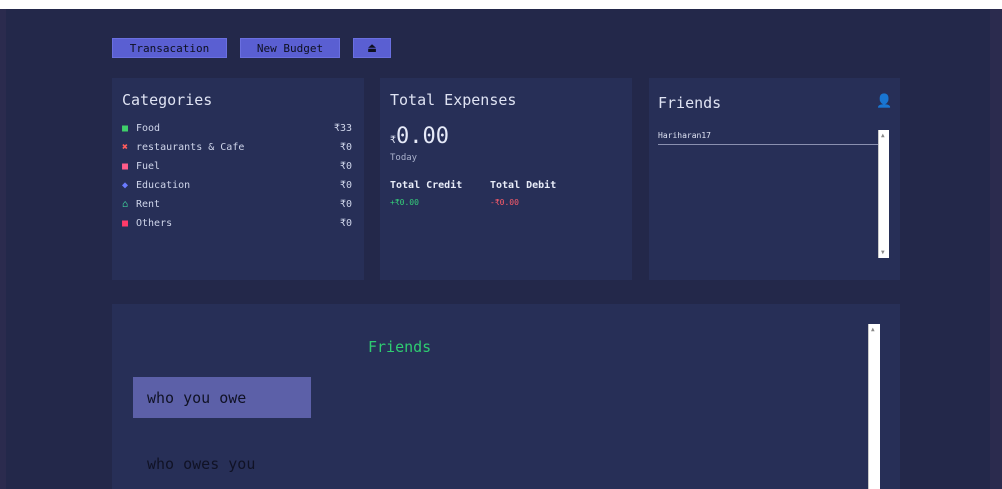  What do you see at coordinates (768, 138) in the screenshot?
I see `friend-item: Hariharan17` at bounding box center [768, 138].